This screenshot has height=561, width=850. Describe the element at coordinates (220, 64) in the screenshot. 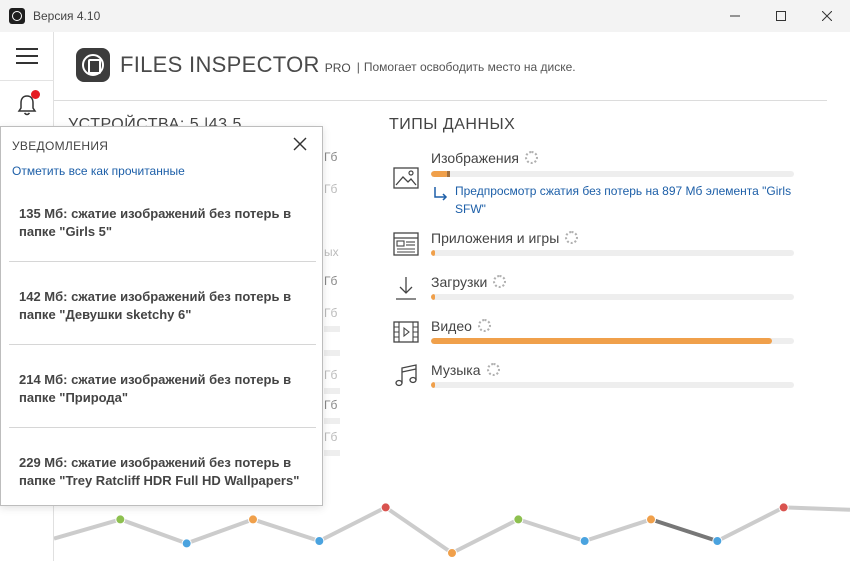

I see `brand-name: FILES INSPECTOR` at that location.